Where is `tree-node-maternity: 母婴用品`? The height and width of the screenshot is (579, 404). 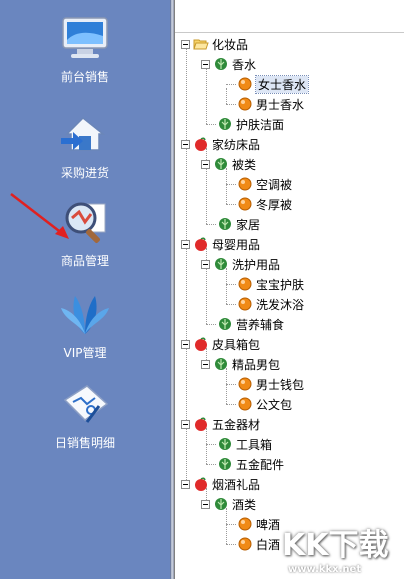 tree-node-maternity: 母婴用品 is located at coordinates (220, 244).